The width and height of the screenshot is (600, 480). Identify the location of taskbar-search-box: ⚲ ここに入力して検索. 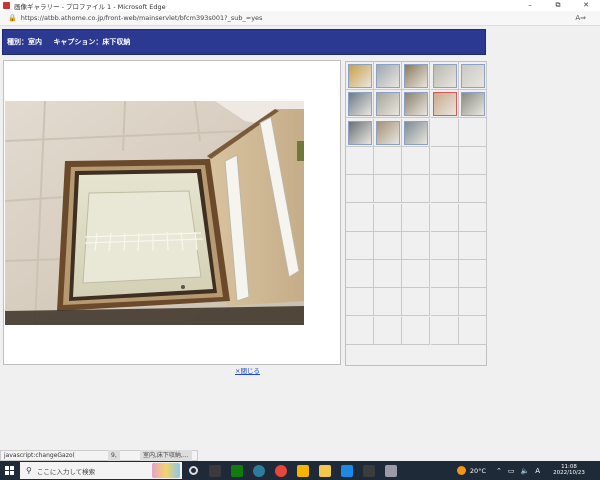
(101, 470).